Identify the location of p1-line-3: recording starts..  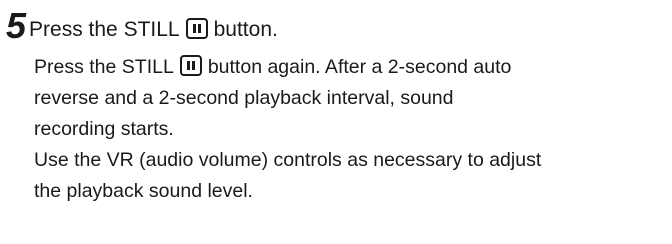
(104, 129).